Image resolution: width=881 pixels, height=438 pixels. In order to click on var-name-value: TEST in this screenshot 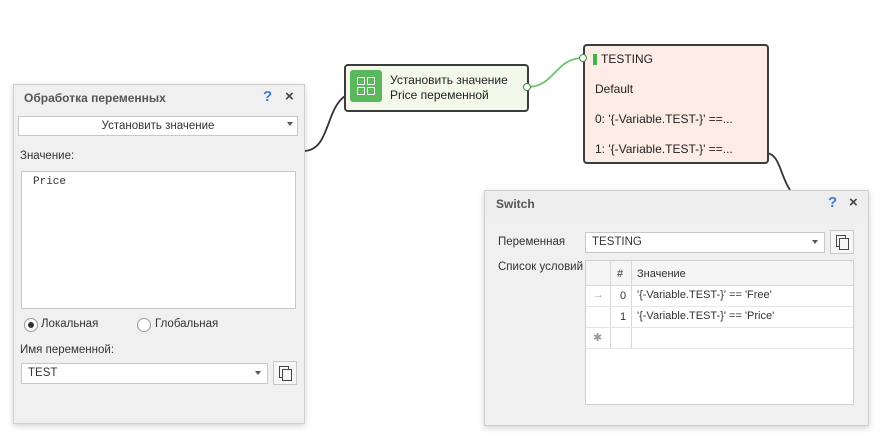, I will do `click(43, 373)`.